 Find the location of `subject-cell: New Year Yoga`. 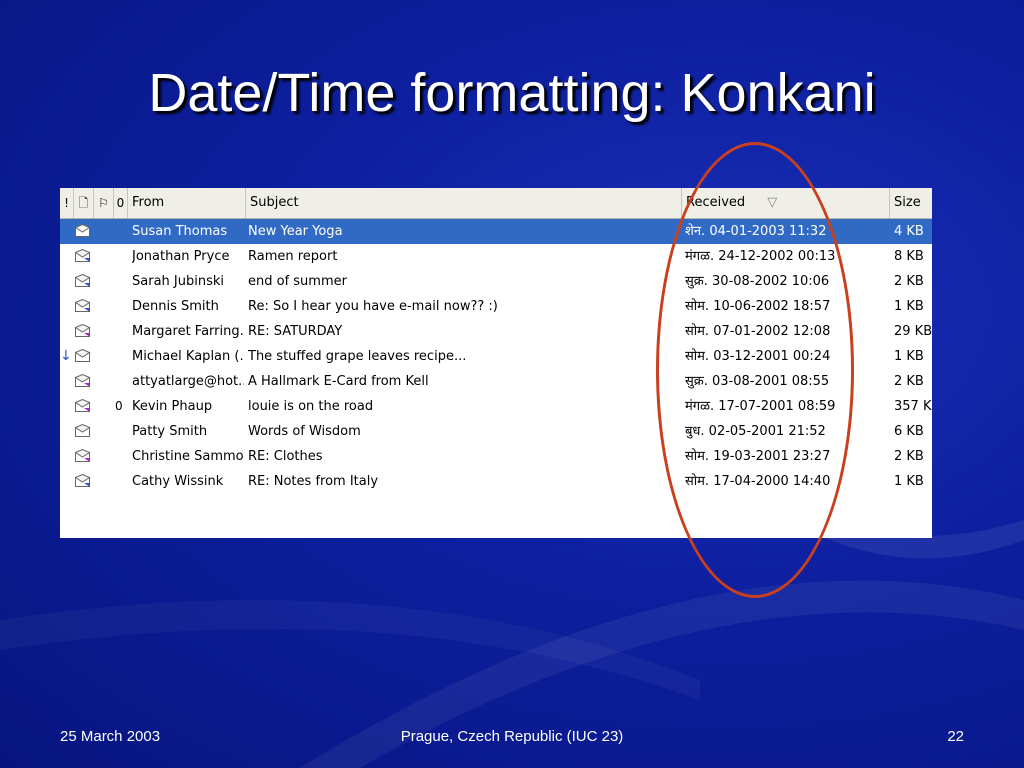

subject-cell: New Year Yoga is located at coordinates (295, 231).